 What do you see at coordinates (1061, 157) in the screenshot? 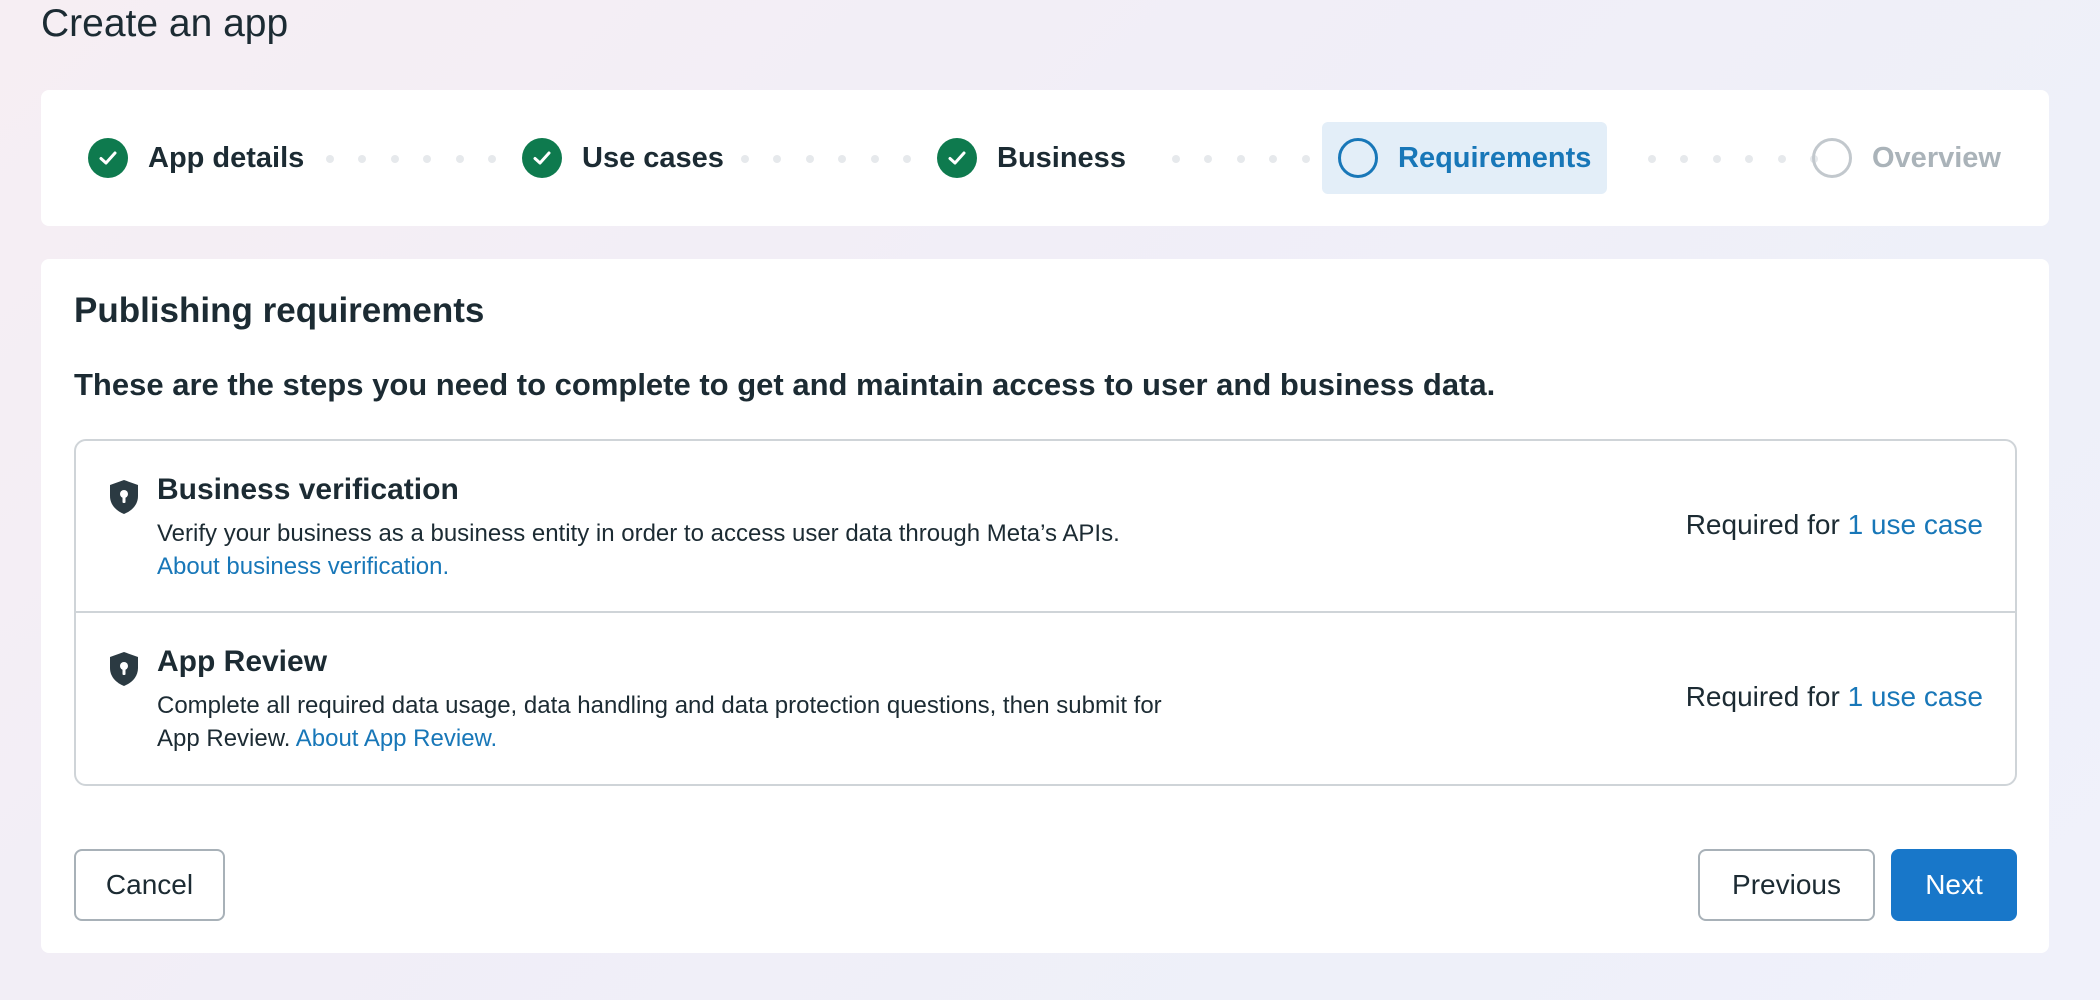
I see `step-label: Business` at bounding box center [1061, 157].